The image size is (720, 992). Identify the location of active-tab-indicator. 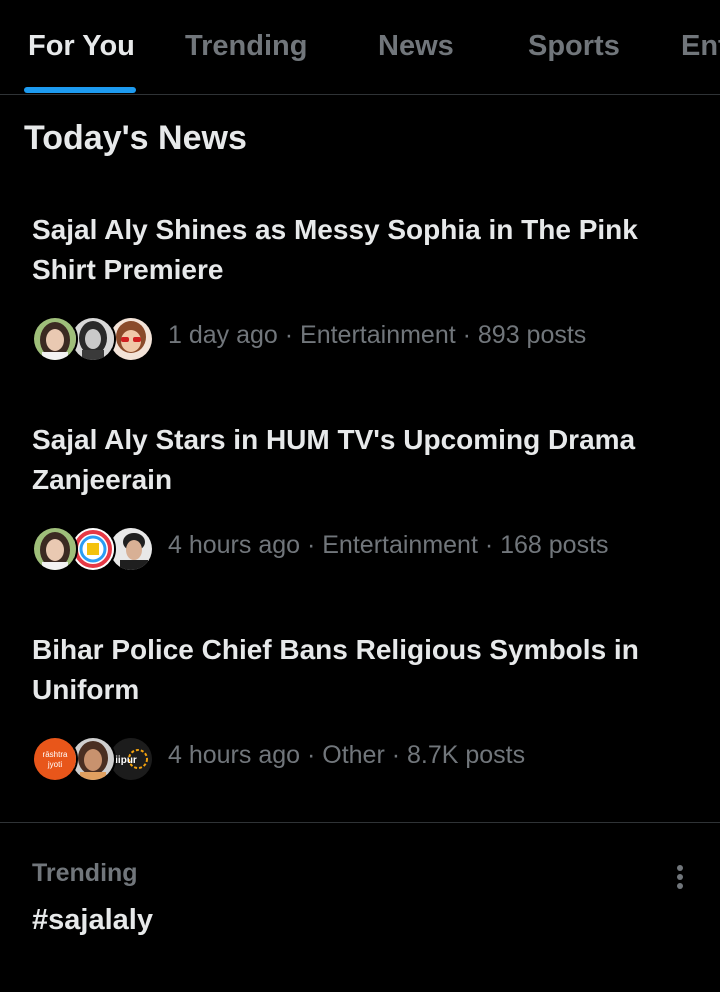
(80, 90).